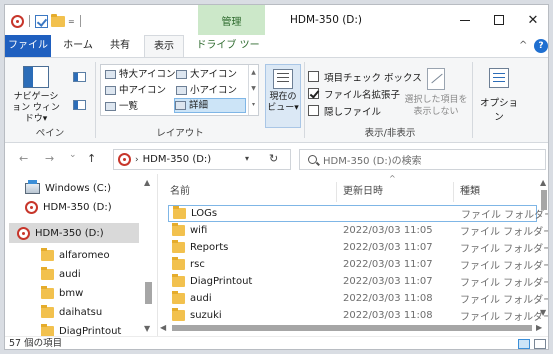 This screenshot has width=553, height=354. Describe the element at coordinates (91, 158) in the screenshot. I see `up-button: ↑` at that location.